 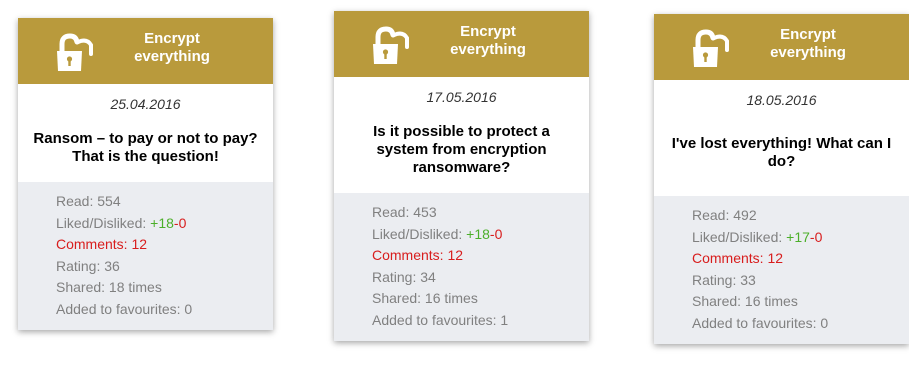 I want to click on read-count: Read: 453, so click(x=404, y=212).